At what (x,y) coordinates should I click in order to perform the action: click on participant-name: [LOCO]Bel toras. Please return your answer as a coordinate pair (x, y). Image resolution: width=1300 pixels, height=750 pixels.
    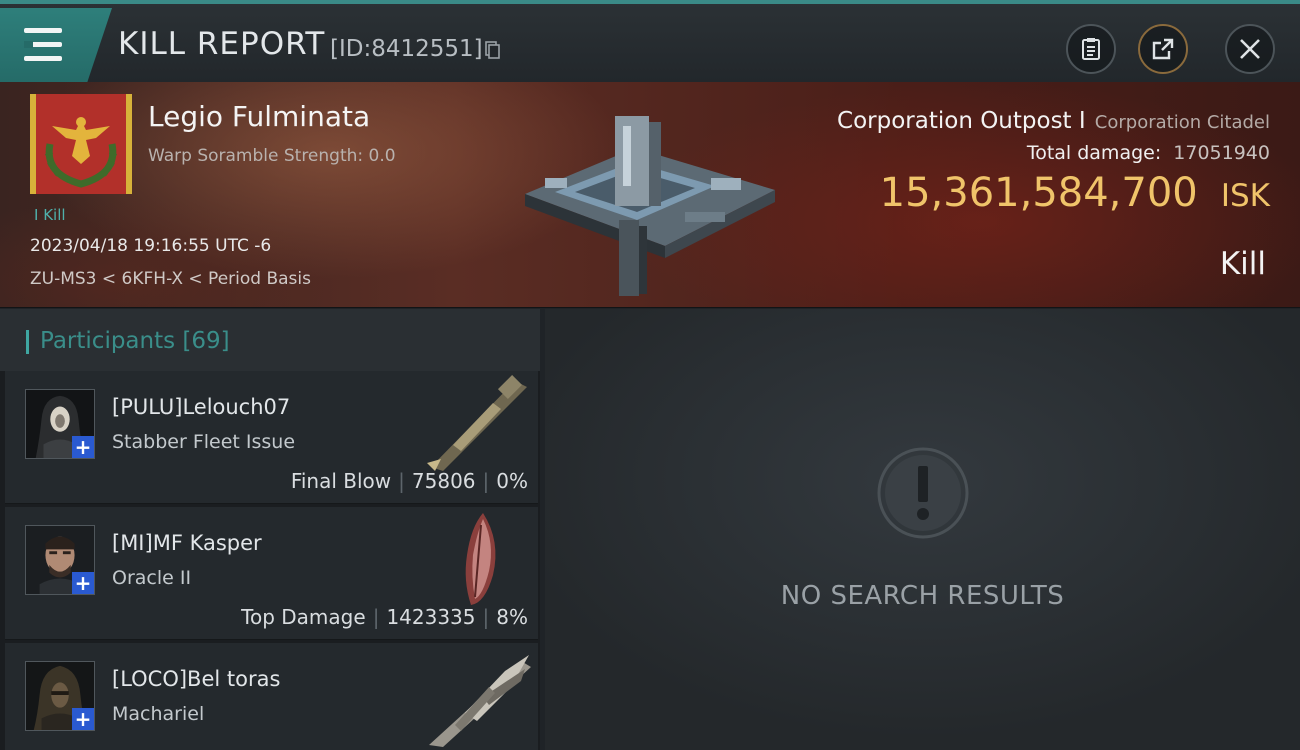
    Looking at the image, I should click on (196, 679).